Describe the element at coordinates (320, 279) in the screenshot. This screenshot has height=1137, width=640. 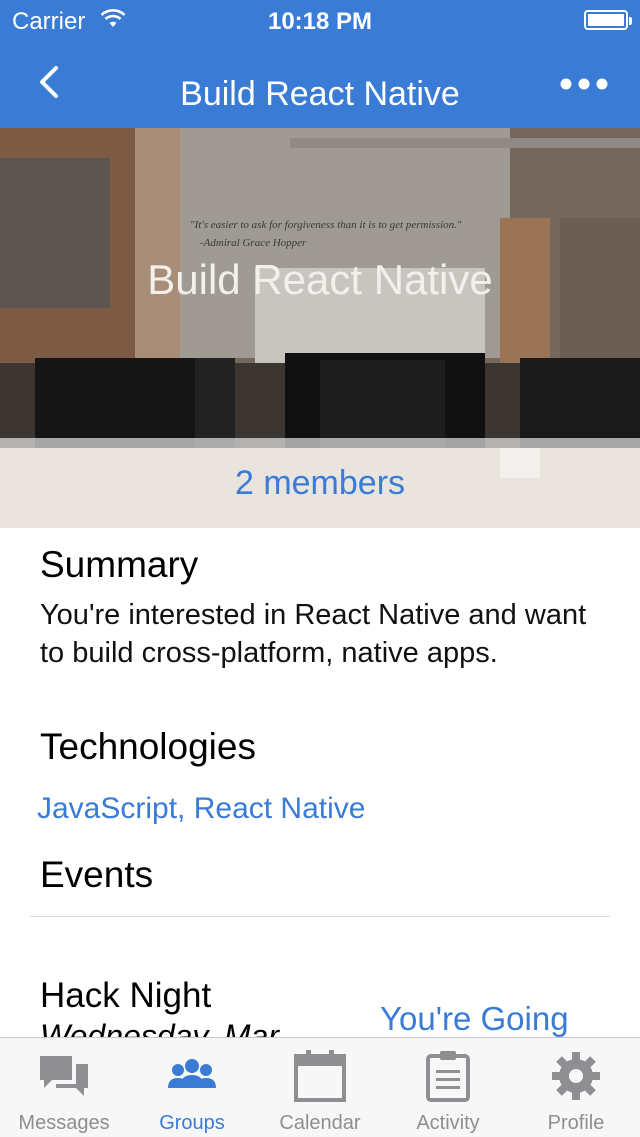
I see `group-name-overlay: Build React Native` at that location.